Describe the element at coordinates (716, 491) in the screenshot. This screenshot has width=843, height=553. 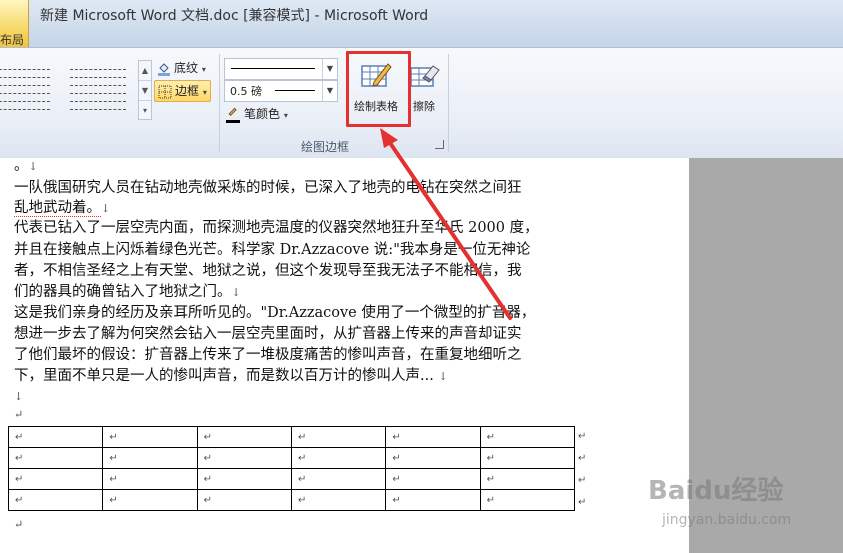
I see `baidu-watermark-logo: Baidu经验` at that location.